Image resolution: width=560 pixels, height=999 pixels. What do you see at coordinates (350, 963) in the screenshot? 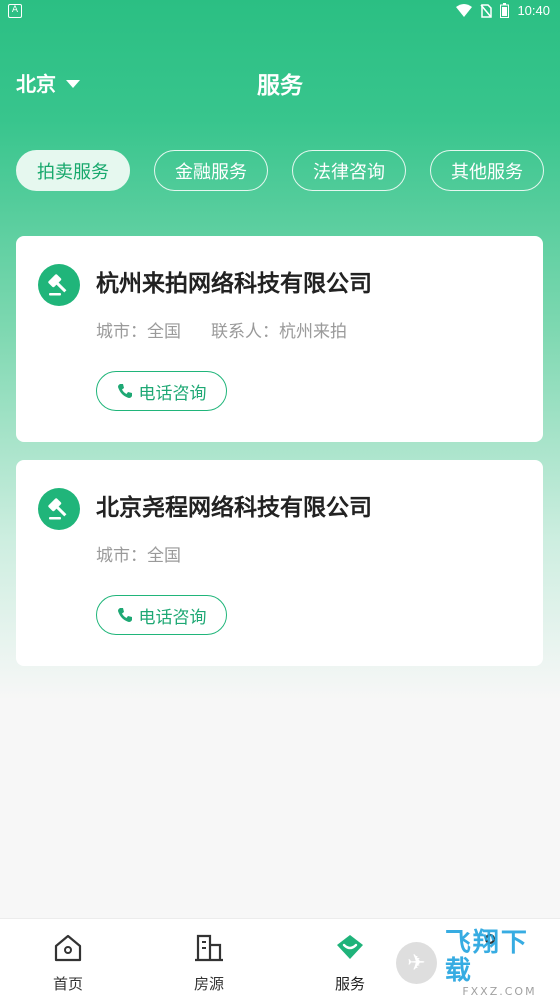
I see `tabbar-item-services: 服务` at bounding box center [350, 963].